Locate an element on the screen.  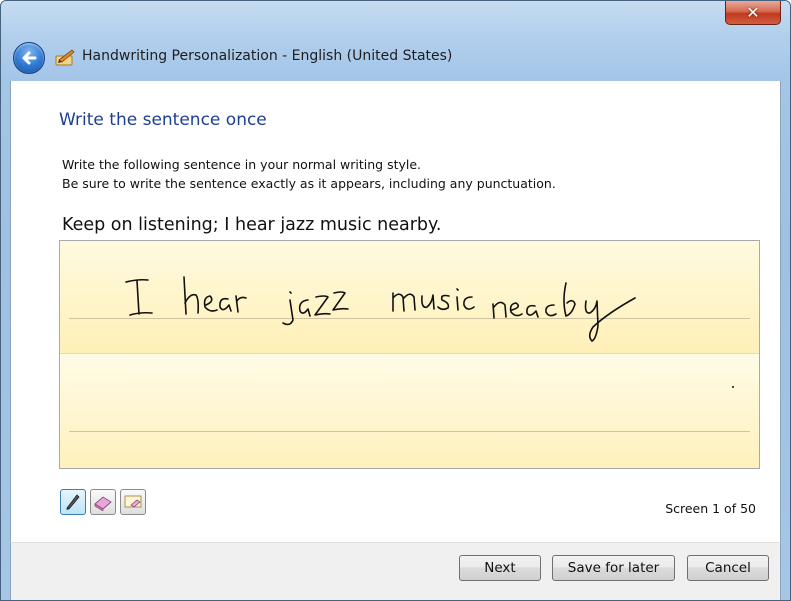
page-heading: Write the sentence once is located at coordinates (163, 120).